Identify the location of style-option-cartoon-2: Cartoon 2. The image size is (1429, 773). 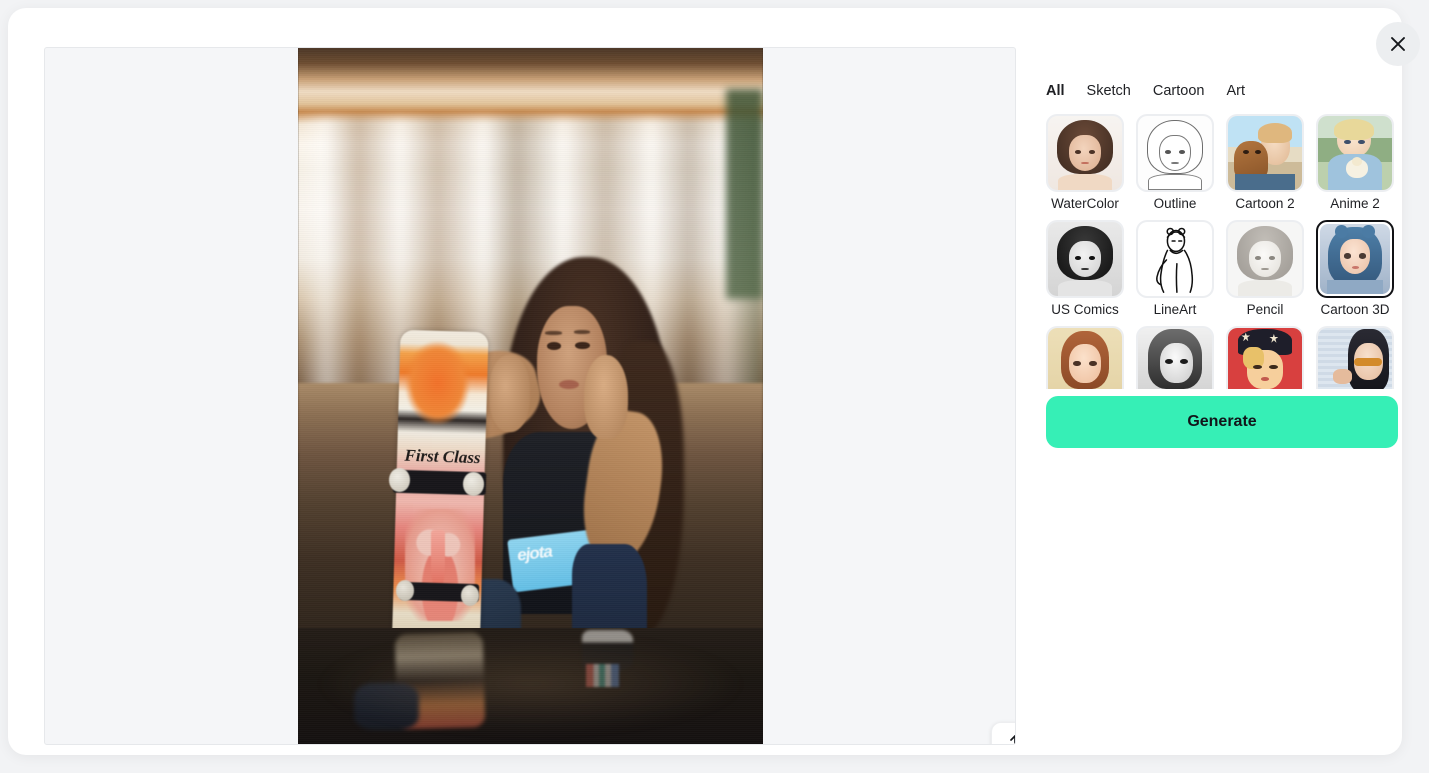
(1265, 163).